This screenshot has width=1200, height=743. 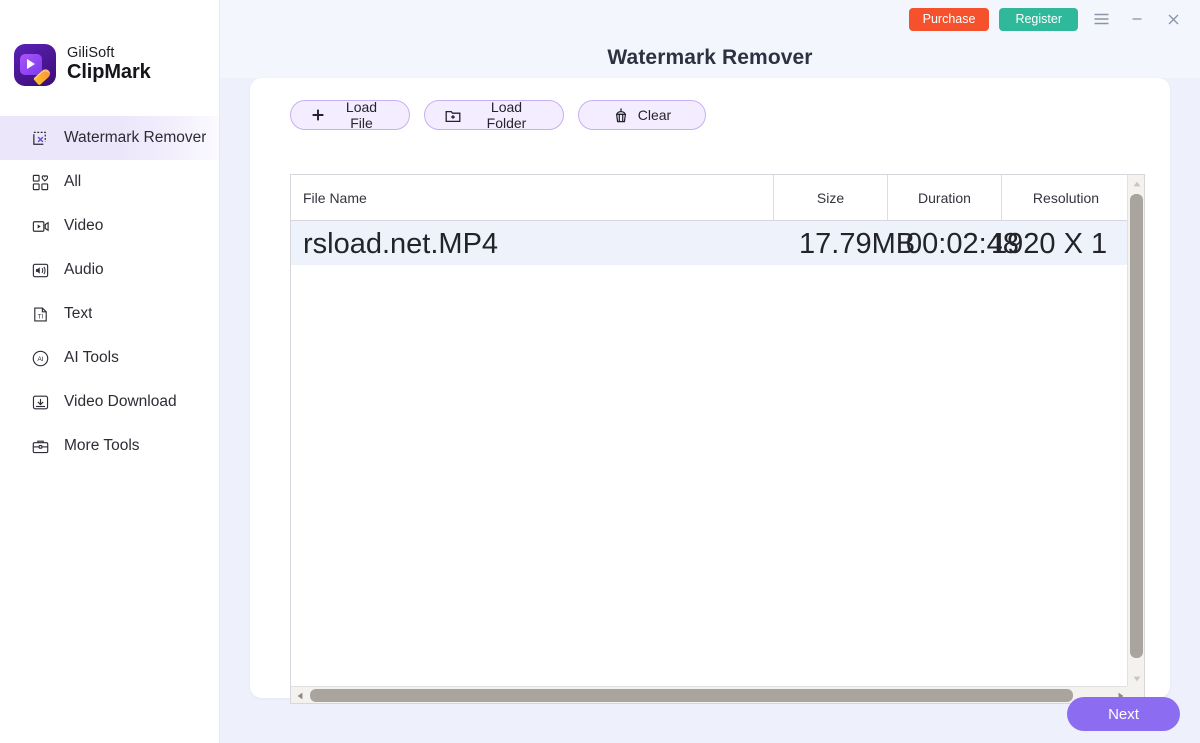 I want to click on sidebar-item-watermark-remover: Watermark Remover, so click(x=109, y=138).